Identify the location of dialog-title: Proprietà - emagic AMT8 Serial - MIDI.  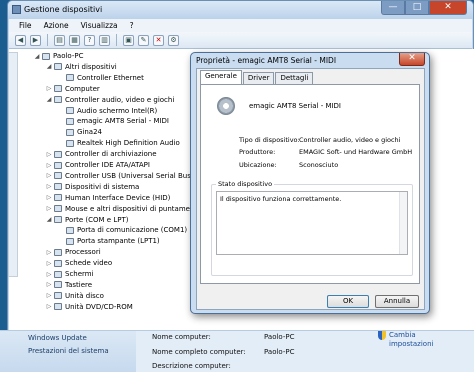
(266, 60).